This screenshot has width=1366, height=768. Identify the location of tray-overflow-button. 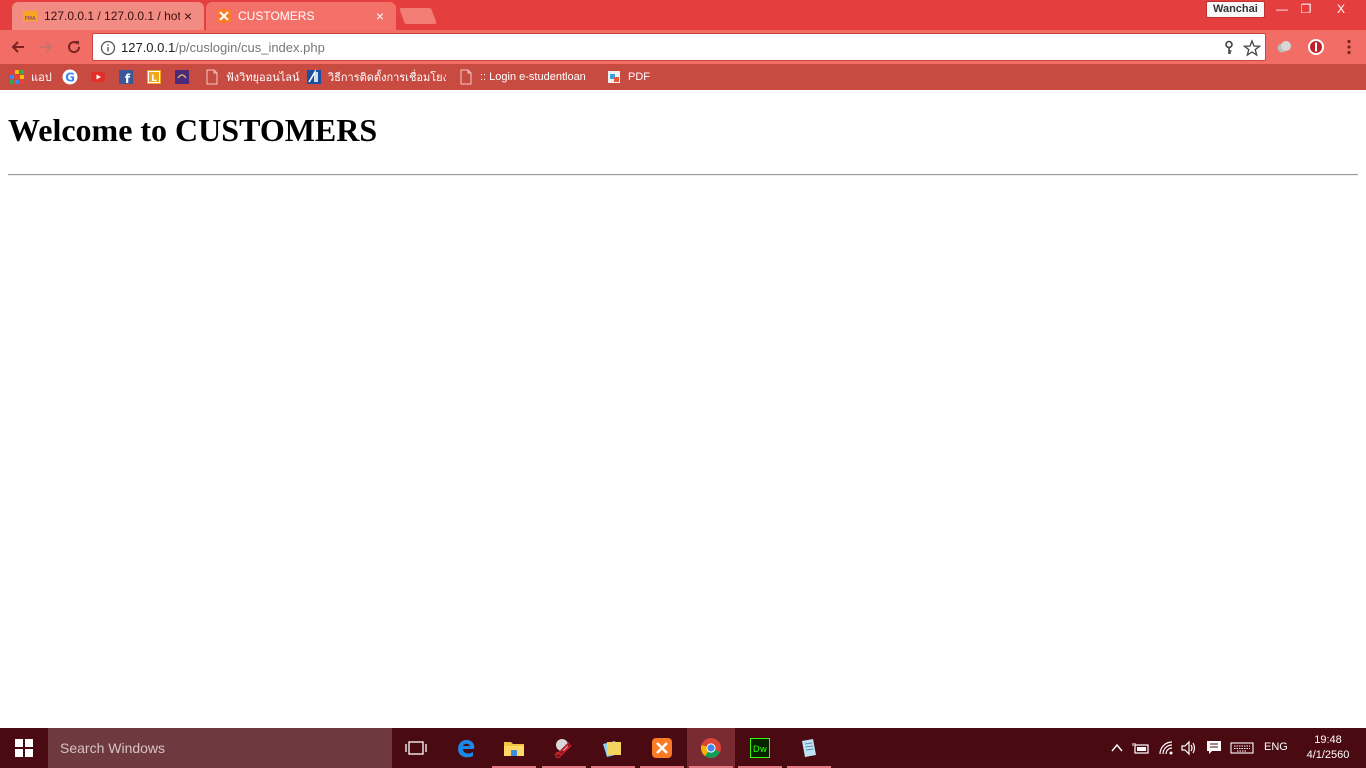
(1117, 748).